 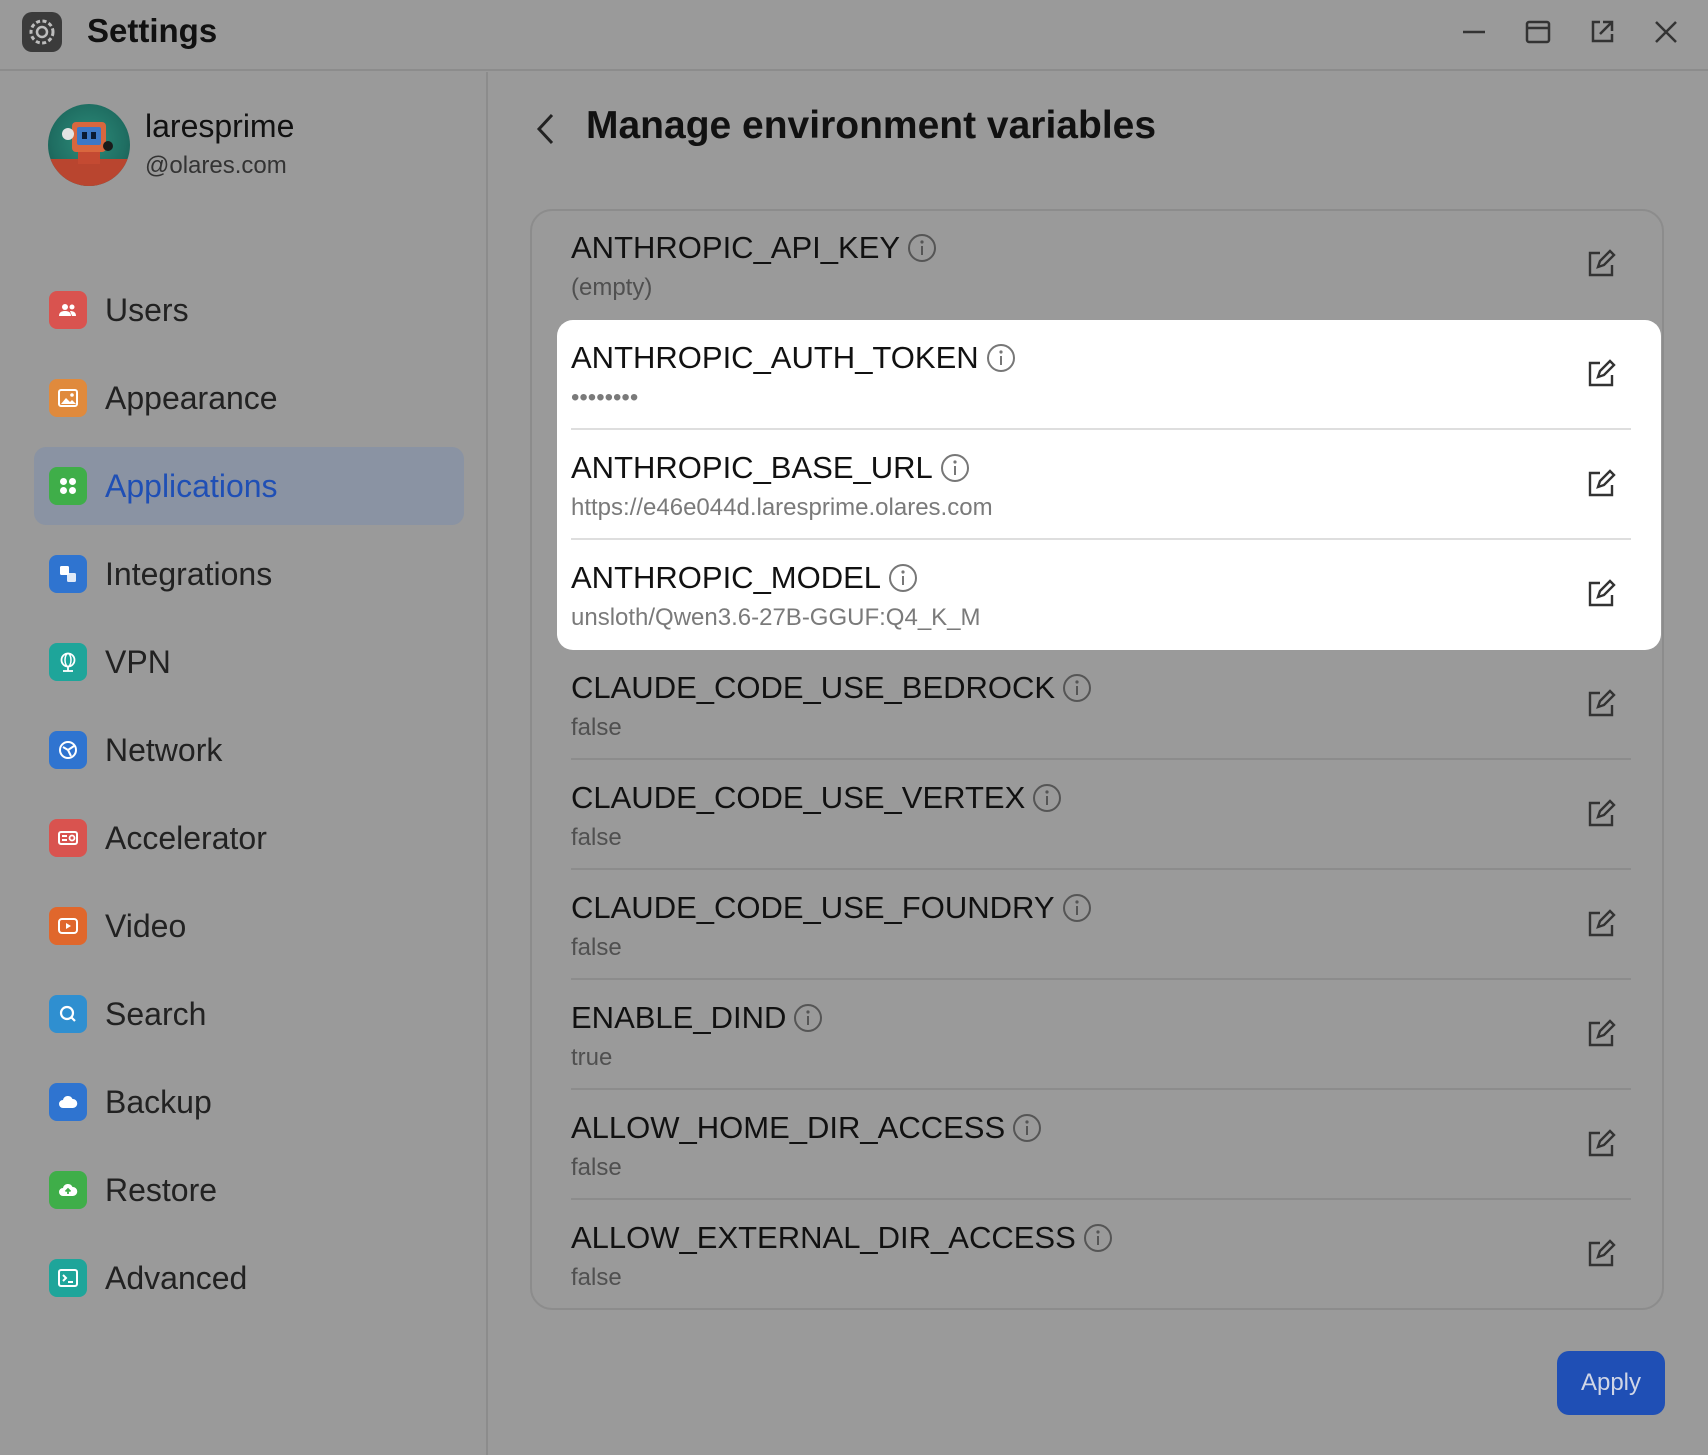 I want to click on sidebar-item-advanced: Advanced, so click(x=249, y=1278).